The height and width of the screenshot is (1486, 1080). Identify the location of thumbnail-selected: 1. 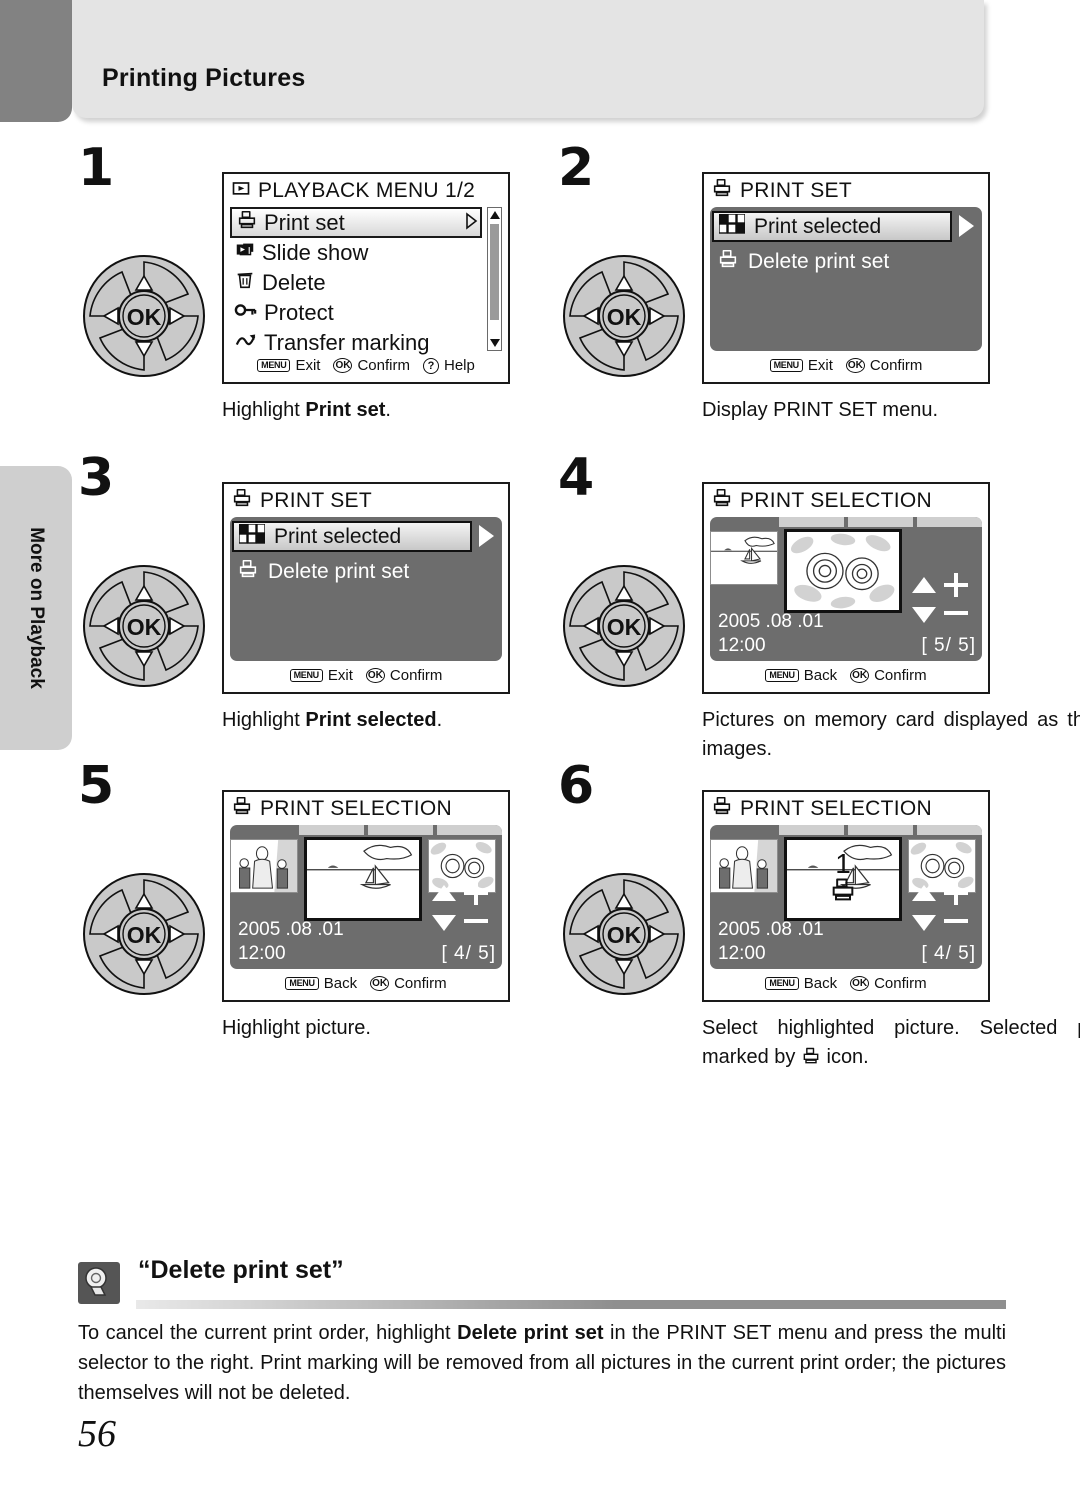
(843, 879).